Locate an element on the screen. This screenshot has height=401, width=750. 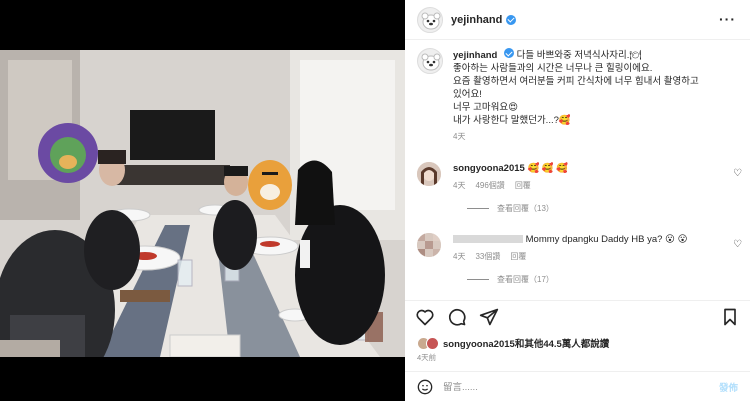
comment-text: 🥰 🥰 🥰 is located at coordinates (548, 168).